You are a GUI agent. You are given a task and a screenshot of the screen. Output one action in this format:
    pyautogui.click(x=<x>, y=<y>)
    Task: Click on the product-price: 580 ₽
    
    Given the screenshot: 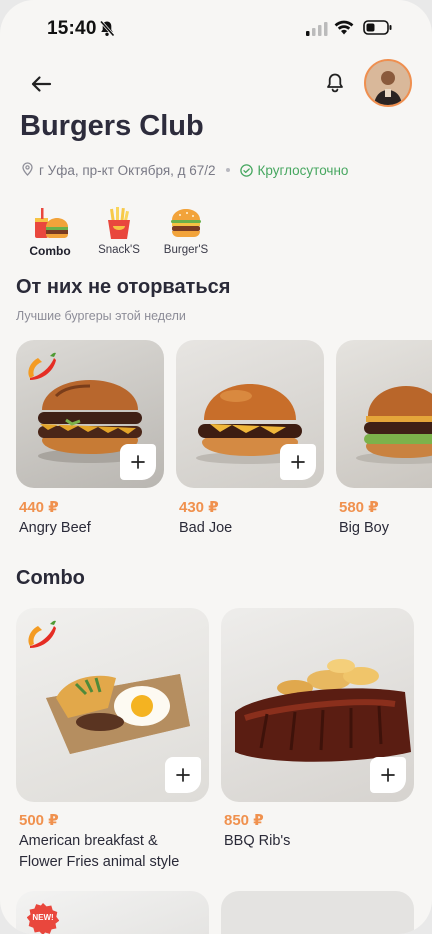 What is the action you would take?
    pyautogui.click(x=359, y=507)
    